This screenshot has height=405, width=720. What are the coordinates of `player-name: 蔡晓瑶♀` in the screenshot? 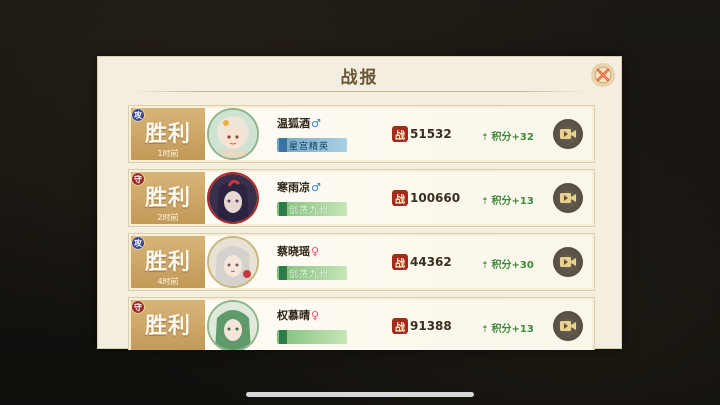 It's located at (298, 251).